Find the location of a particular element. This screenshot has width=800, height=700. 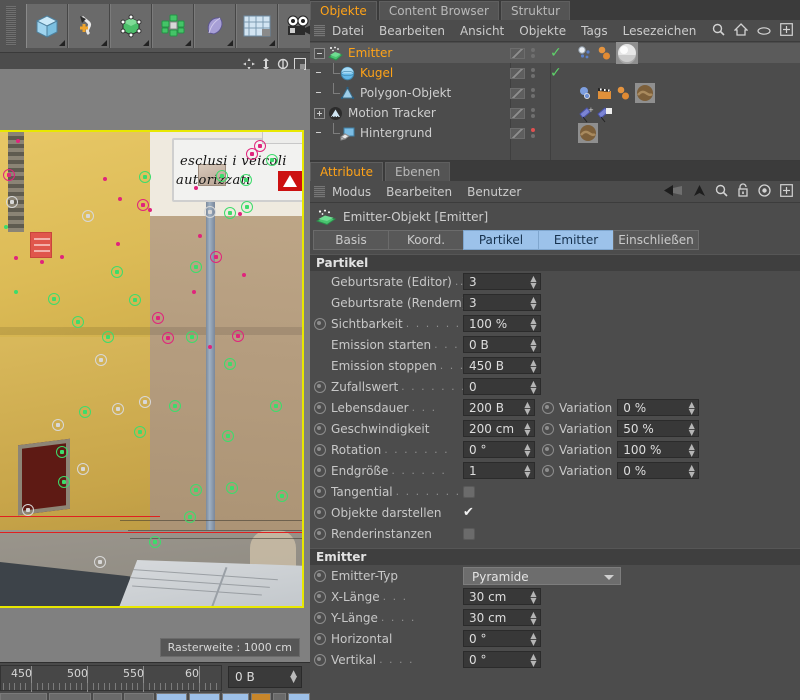

add-icon is located at coordinates (786, 191).